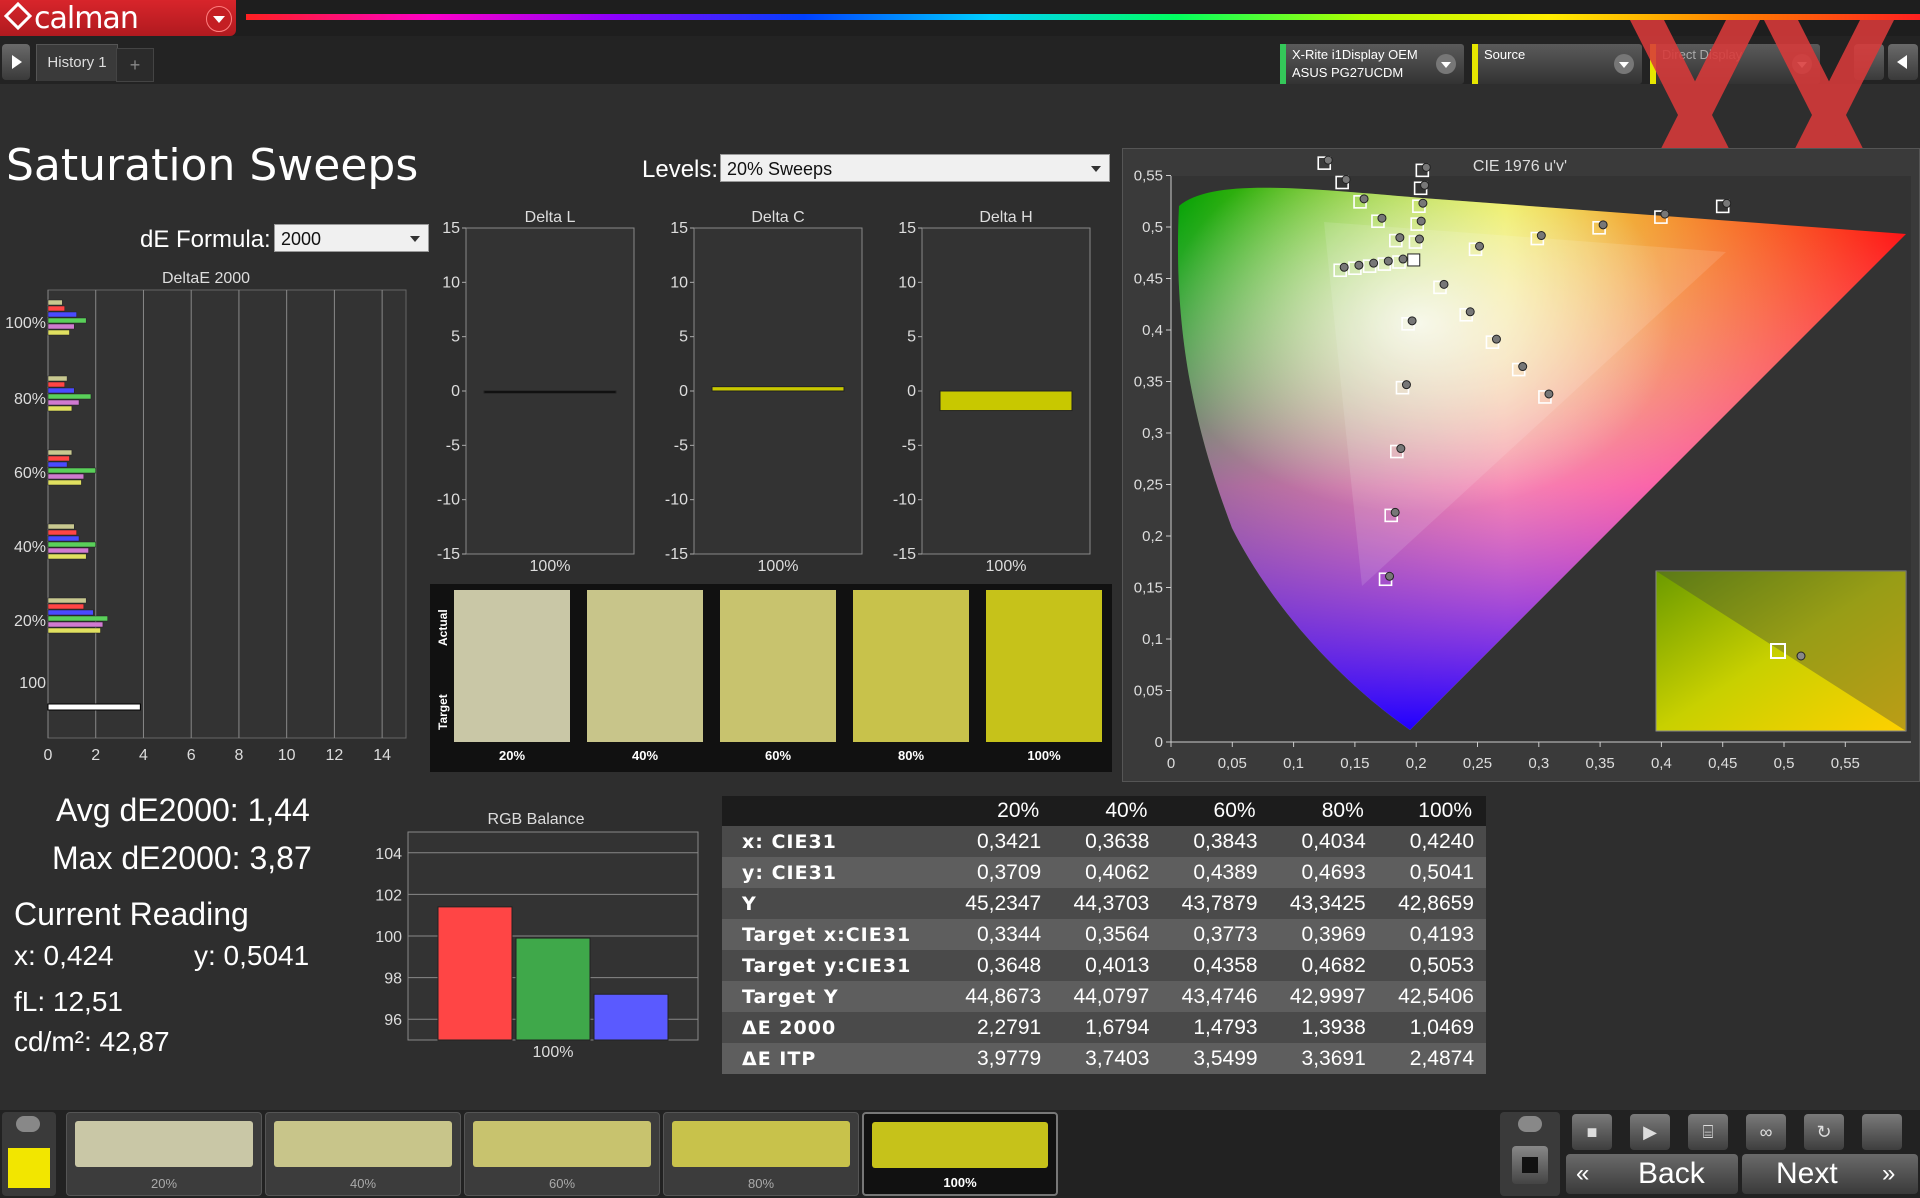 The width and height of the screenshot is (1920, 1198). Describe the element at coordinates (960, 1154) in the screenshot. I see `patch-thumb-100%: 100%` at that location.